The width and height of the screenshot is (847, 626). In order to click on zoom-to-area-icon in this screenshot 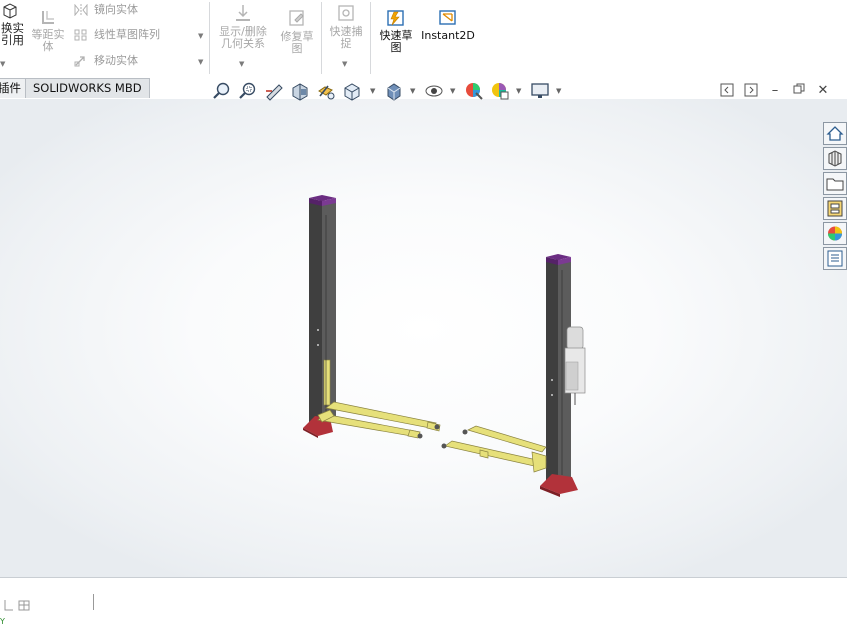, I will do `click(248, 91)`.